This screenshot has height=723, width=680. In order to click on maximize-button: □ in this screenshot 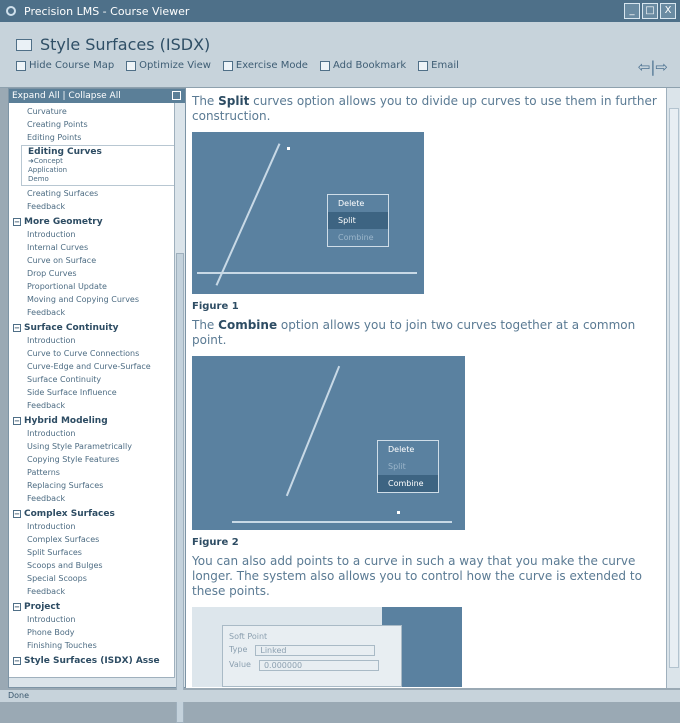, I will do `click(650, 11)`.